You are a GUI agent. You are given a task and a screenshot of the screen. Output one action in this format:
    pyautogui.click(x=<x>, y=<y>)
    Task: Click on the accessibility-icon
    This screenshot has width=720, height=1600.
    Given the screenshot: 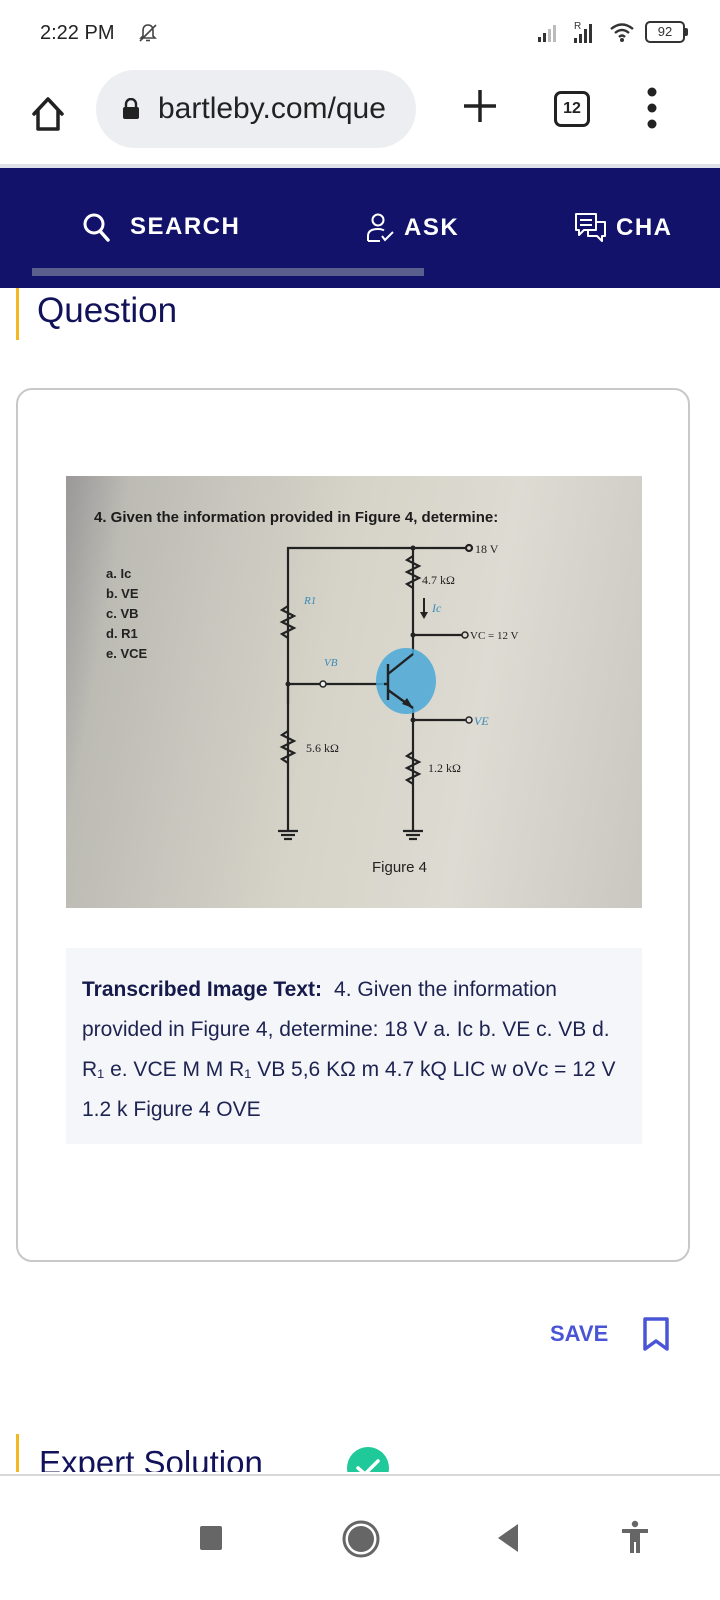 What is the action you would take?
    pyautogui.click(x=635, y=1537)
    